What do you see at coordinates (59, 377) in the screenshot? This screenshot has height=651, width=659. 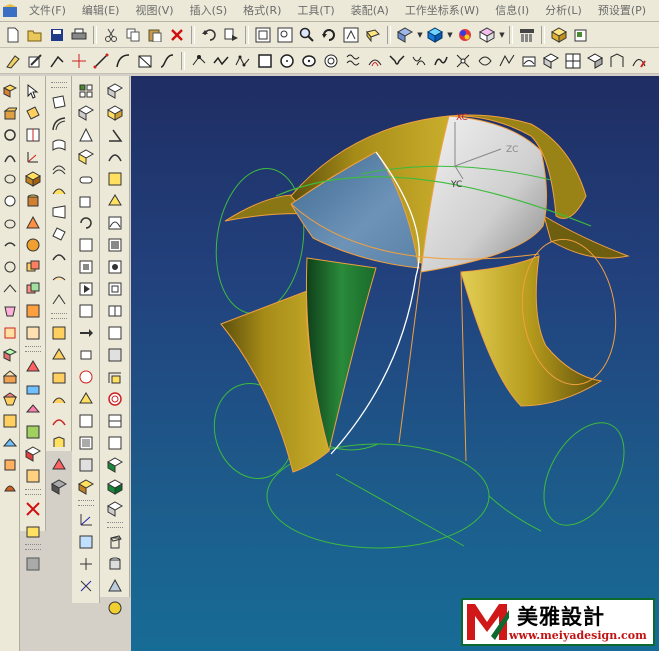 I see `studio-surface-icon` at bounding box center [59, 377].